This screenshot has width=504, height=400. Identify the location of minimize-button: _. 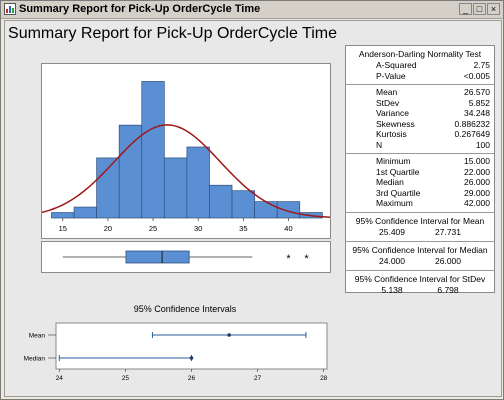
(465, 9).